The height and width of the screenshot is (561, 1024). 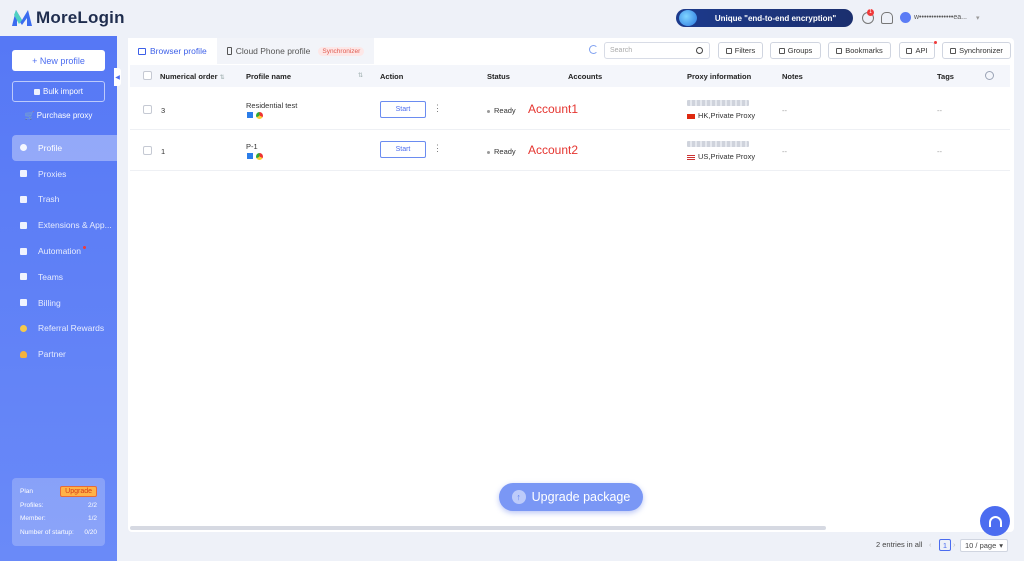 I want to click on sidebar-item-label: Automation, so click(x=59, y=251).